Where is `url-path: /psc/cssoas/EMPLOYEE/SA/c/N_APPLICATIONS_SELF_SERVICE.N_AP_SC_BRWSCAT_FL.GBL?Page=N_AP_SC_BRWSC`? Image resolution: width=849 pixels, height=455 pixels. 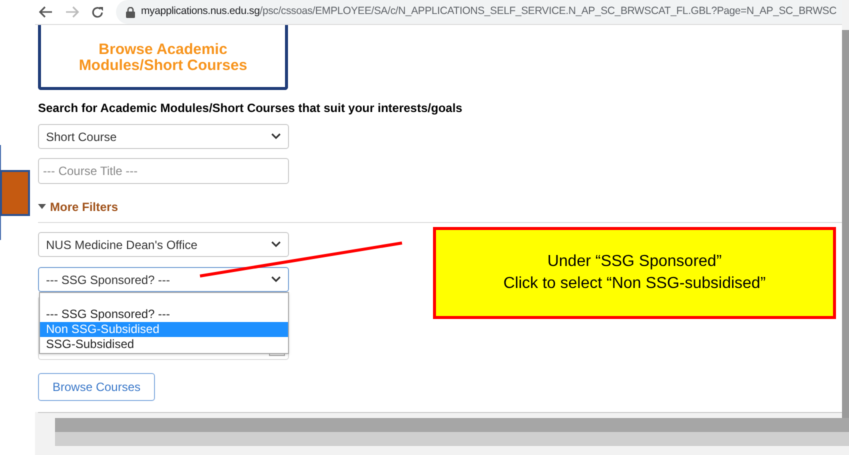
url-path: /psc/cssoas/EMPLOYEE/SA/c/N_APPLICATIONS_SELF_SERVICE.N_AP_SC_BRWSCAT_FL.GBL?Page=N_AP_SC_BRWSC is located at coordinates (548, 12).